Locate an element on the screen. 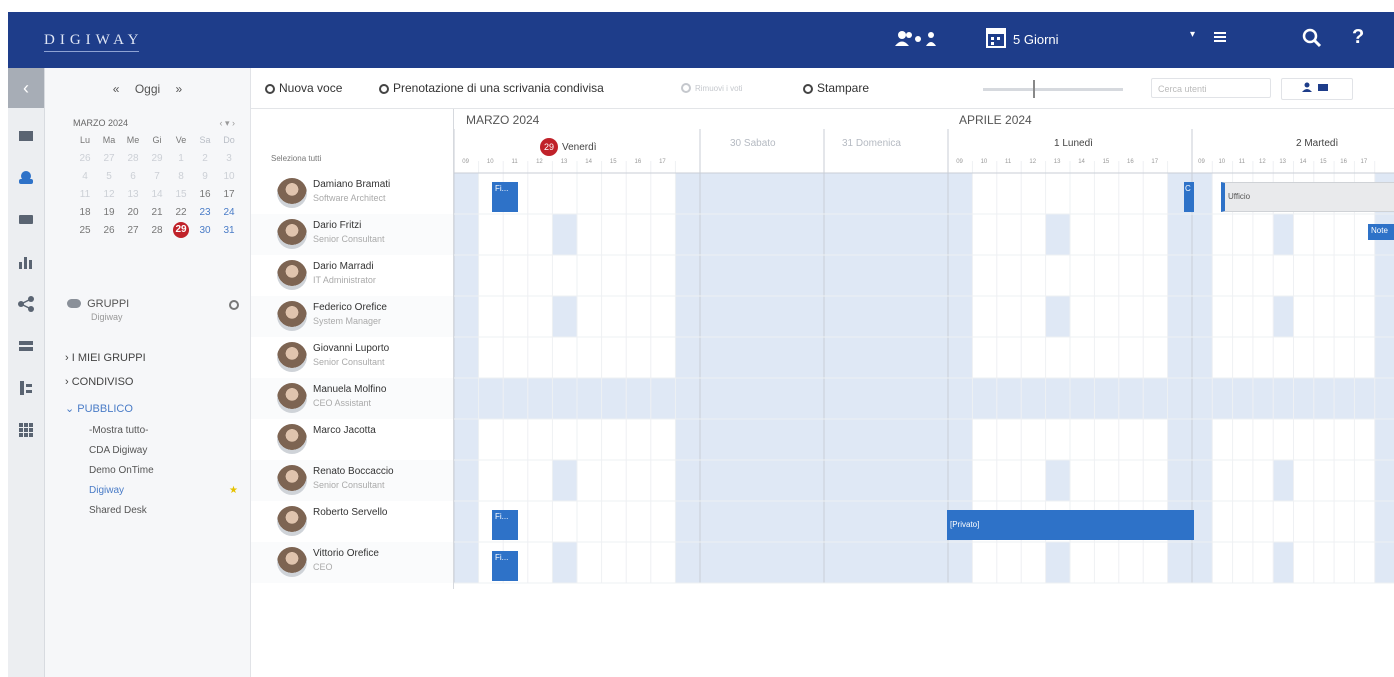  tree-show-all: -Mostra tutto- is located at coordinates (118, 430).